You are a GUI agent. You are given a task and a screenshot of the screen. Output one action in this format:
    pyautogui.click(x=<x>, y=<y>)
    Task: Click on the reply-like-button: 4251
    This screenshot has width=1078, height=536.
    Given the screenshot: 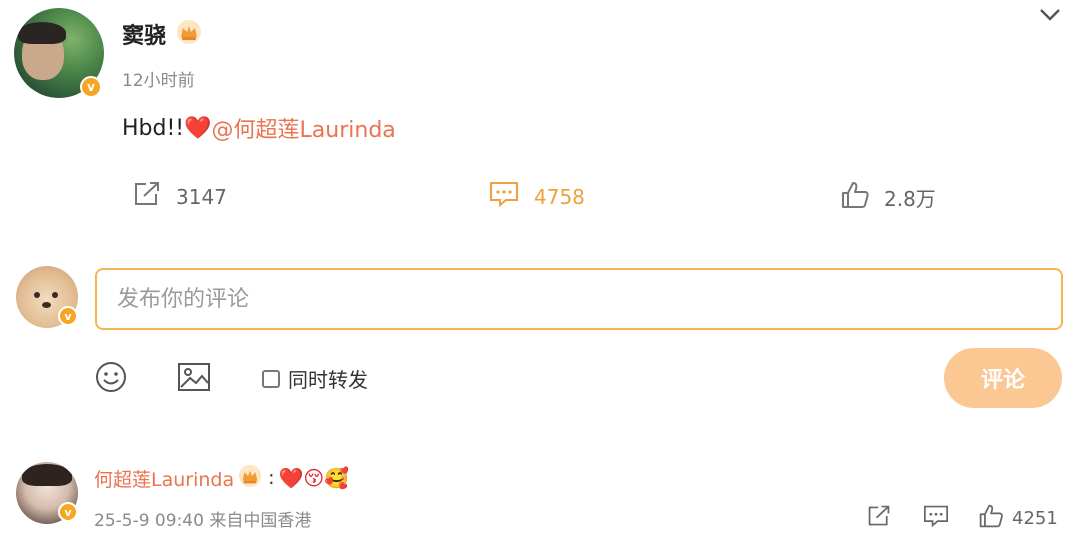 What is the action you would take?
    pyautogui.click(x=1018, y=518)
    